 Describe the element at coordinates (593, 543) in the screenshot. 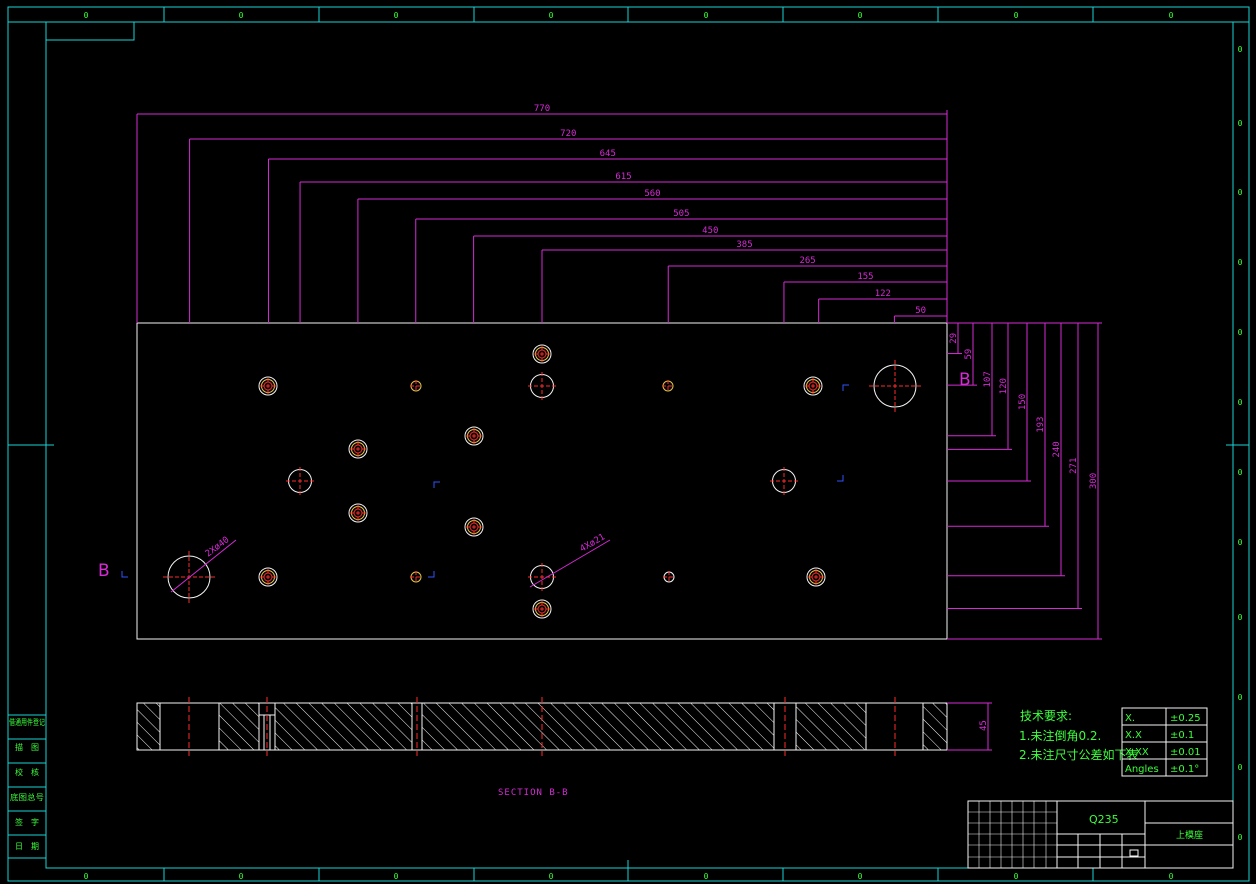

I see `hole-note-4x21: 4Xø21` at that location.